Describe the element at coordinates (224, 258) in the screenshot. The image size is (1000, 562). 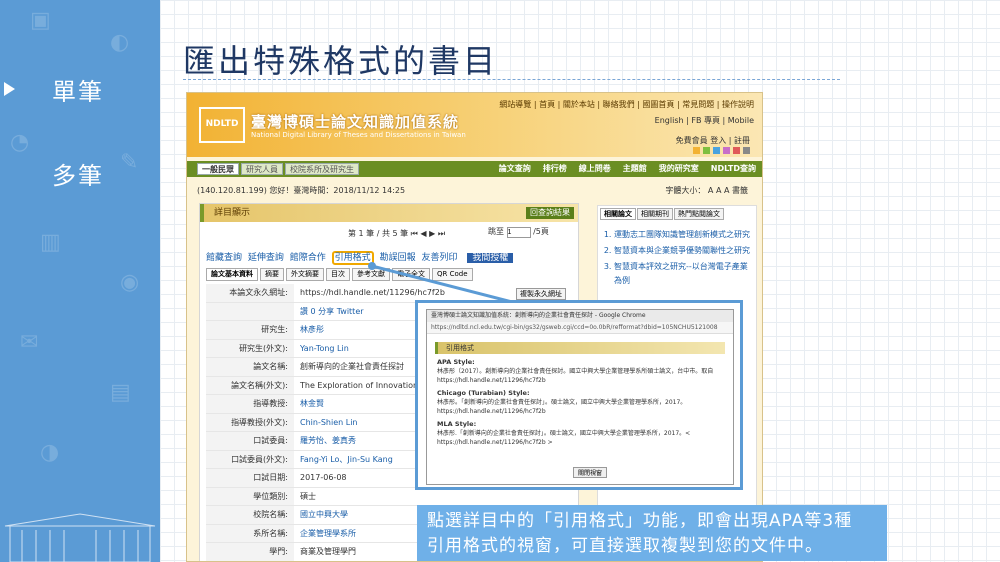
I see `holdings-link: 館藏查詢` at that location.